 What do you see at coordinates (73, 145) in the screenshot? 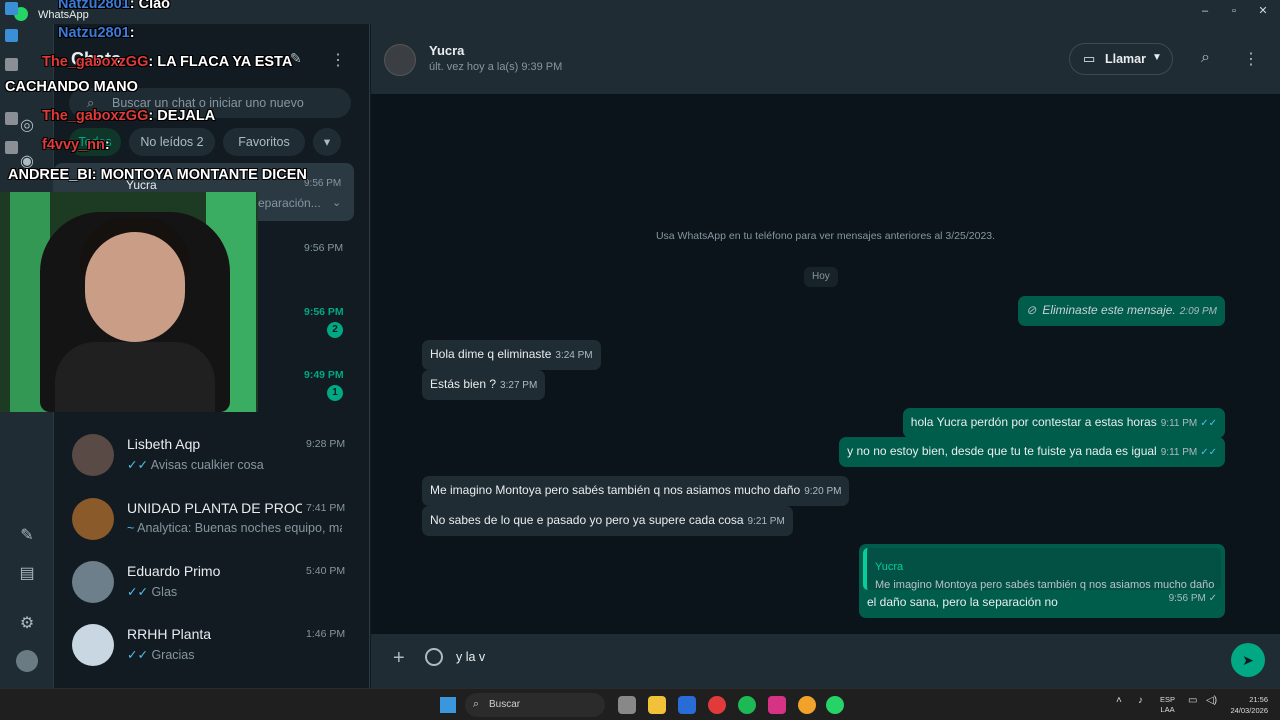
I see `stream-chat-user: f4vvy_nn` at bounding box center [73, 145].